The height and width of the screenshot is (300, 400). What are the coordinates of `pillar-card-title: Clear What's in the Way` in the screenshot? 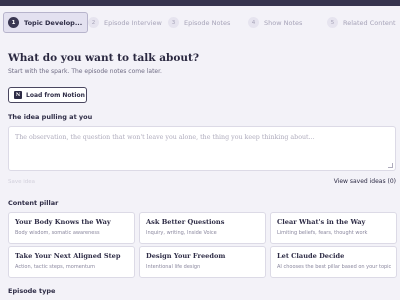 It's located at (321, 222).